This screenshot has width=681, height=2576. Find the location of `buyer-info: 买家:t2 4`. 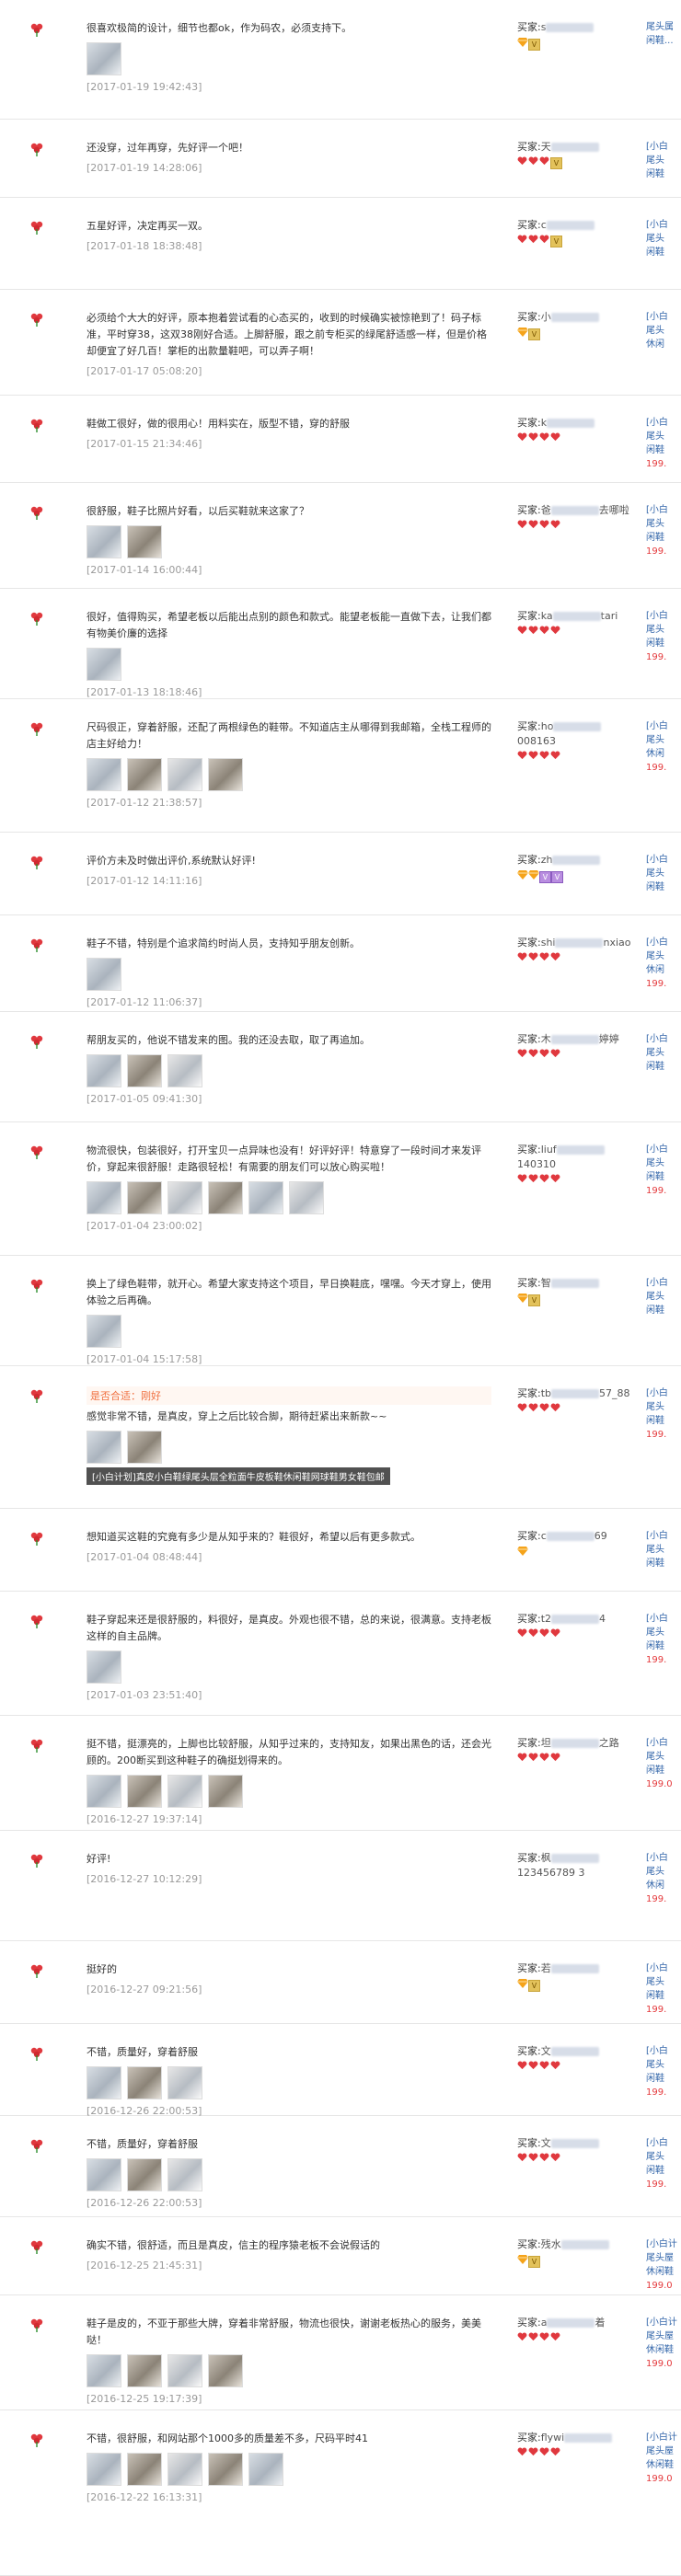

buyer-info: 买家:t2 4 is located at coordinates (574, 1626).